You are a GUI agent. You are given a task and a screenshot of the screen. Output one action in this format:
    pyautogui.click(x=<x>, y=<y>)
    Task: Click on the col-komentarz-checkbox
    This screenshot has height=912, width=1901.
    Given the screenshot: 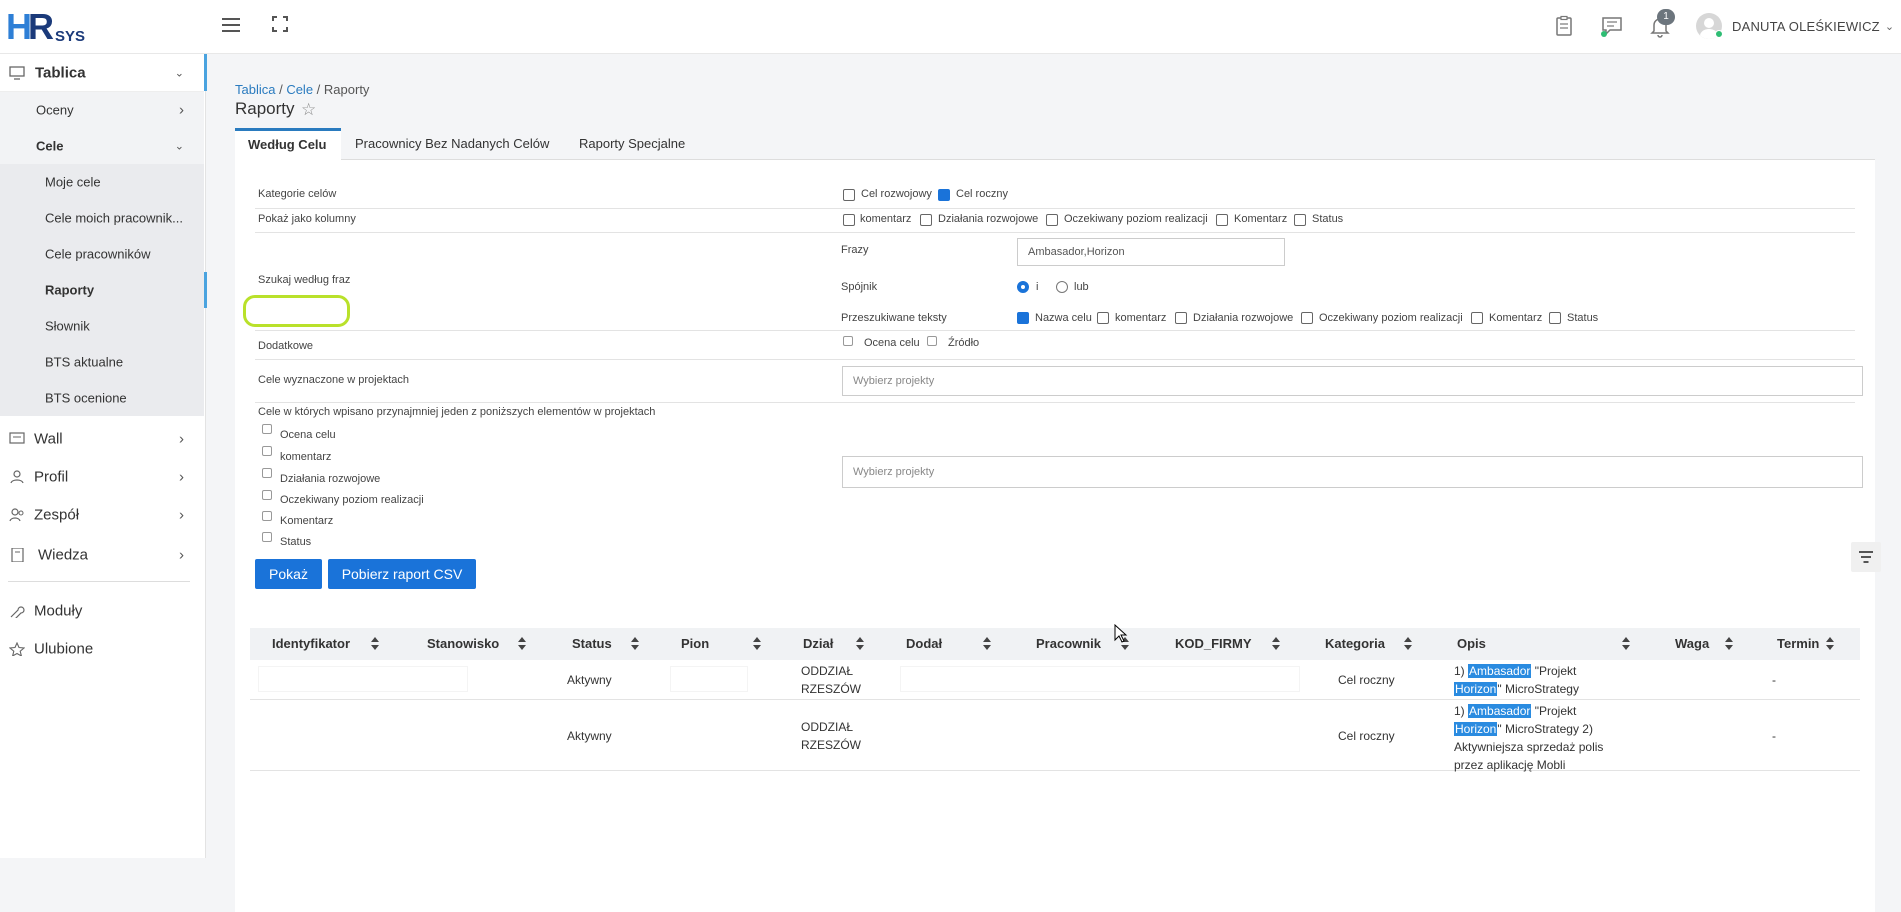 What is the action you would take?
    pyautogui.click(x=849, y=220)
    